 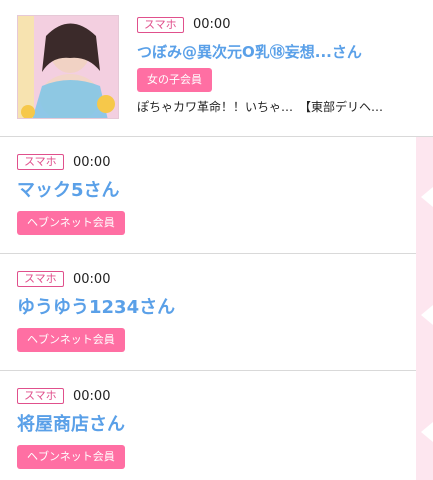 I want to click on profile-thumbnail, so click(x=68, y=67).